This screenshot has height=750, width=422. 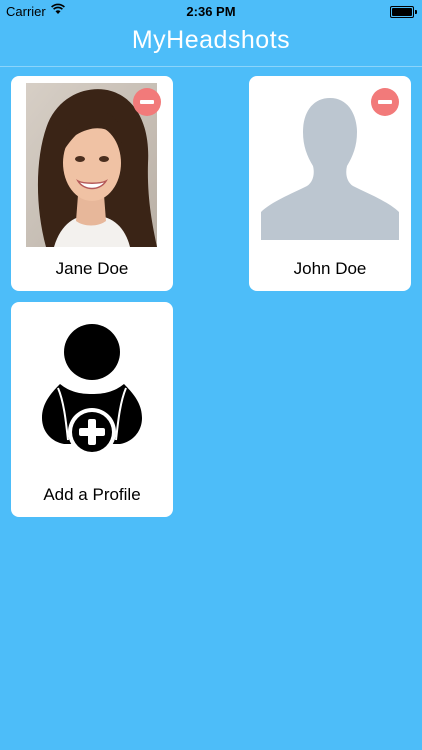 What do you see at coordinates (330, 268) in the screenshot?
I see `profile-name: John Doe` at bounding box center [330, 268].